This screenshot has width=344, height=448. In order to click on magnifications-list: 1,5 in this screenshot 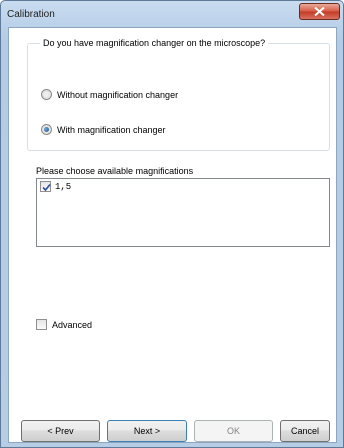, I will do `click(183, 212)`.